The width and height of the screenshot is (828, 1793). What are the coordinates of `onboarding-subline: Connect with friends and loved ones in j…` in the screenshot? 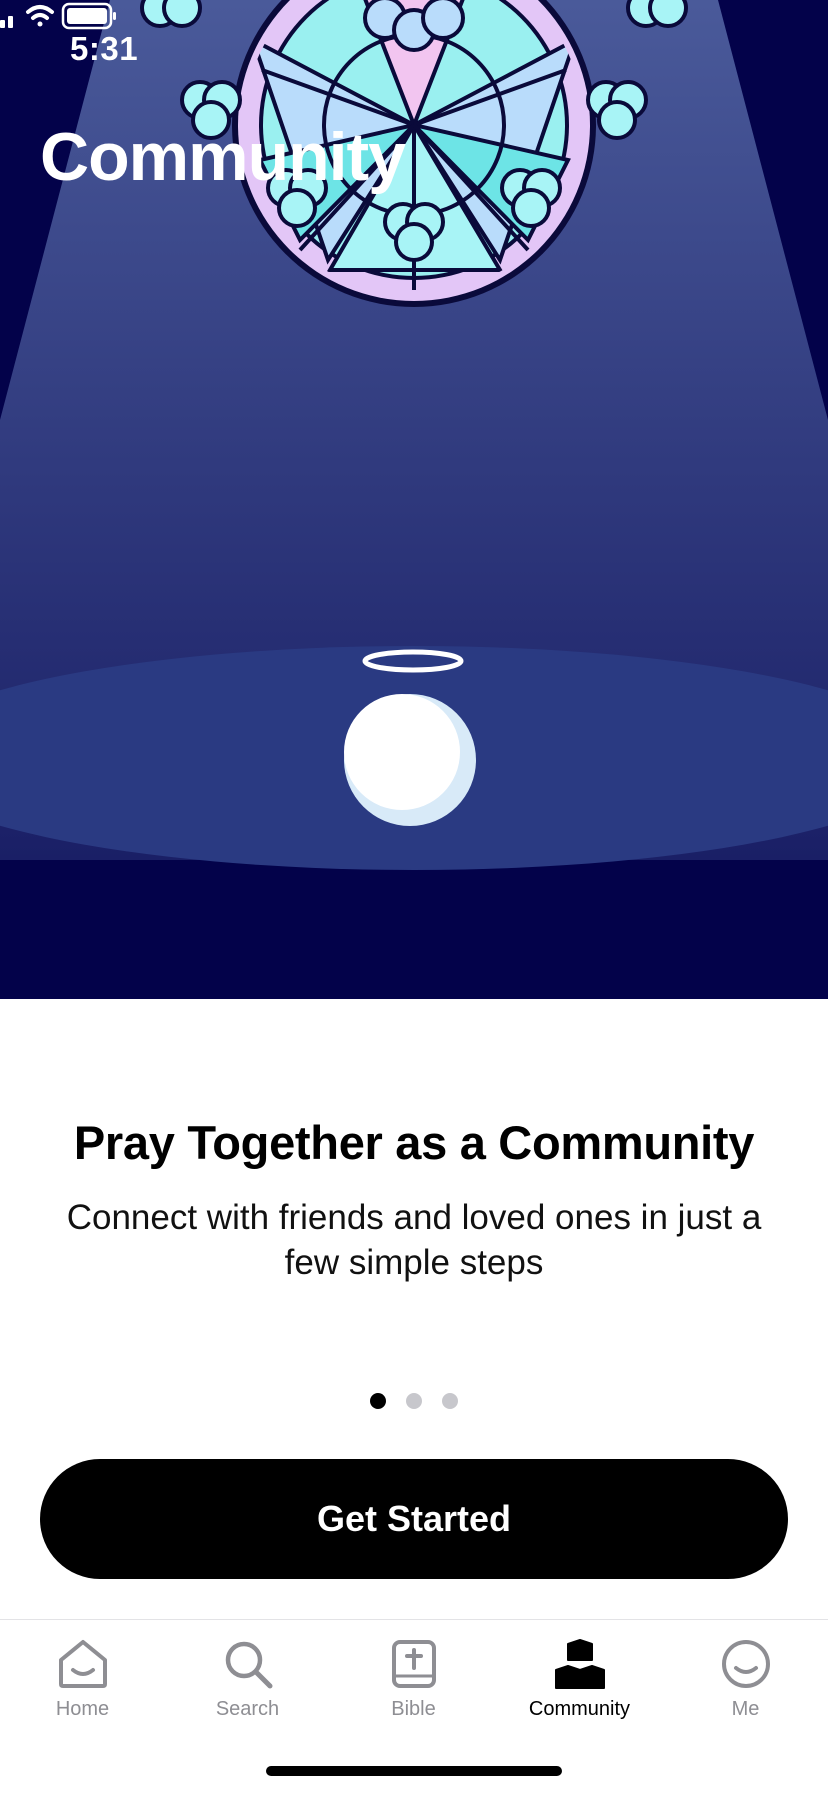 It's located at (414, 1240).